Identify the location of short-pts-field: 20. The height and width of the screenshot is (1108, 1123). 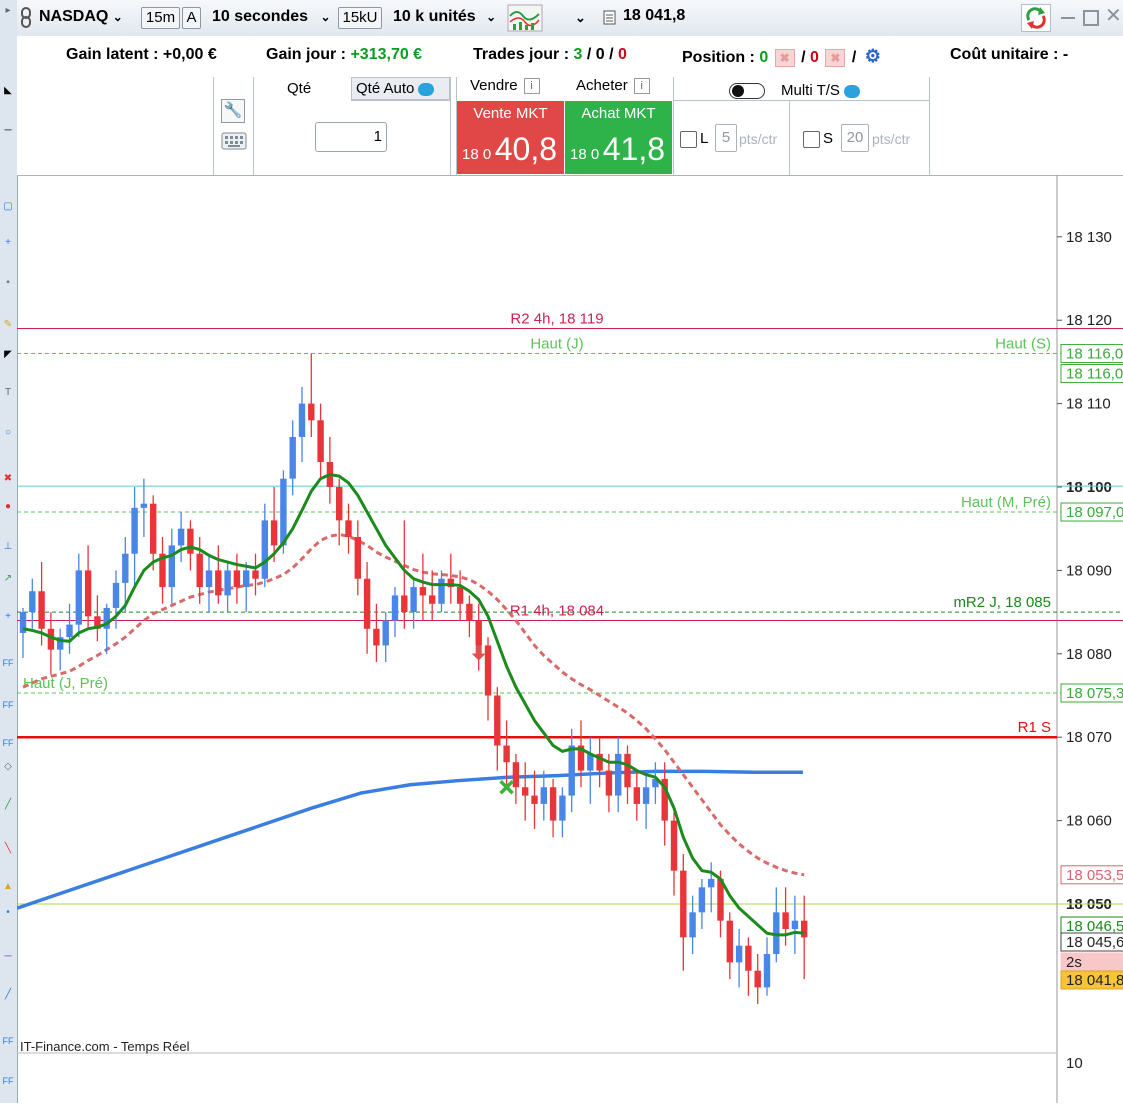
(855, 138).